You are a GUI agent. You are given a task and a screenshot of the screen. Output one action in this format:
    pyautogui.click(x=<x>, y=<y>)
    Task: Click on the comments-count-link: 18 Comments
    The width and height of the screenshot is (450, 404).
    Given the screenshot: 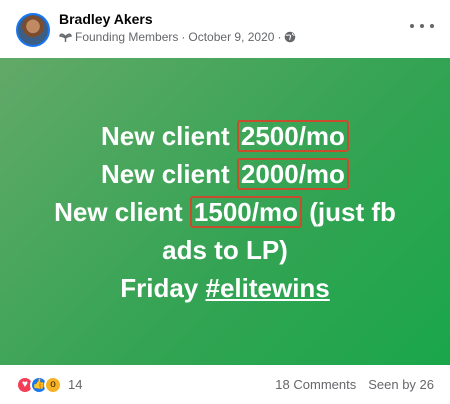 What is the action you would take?
    pyautogui.click(x=315, y=384)
    